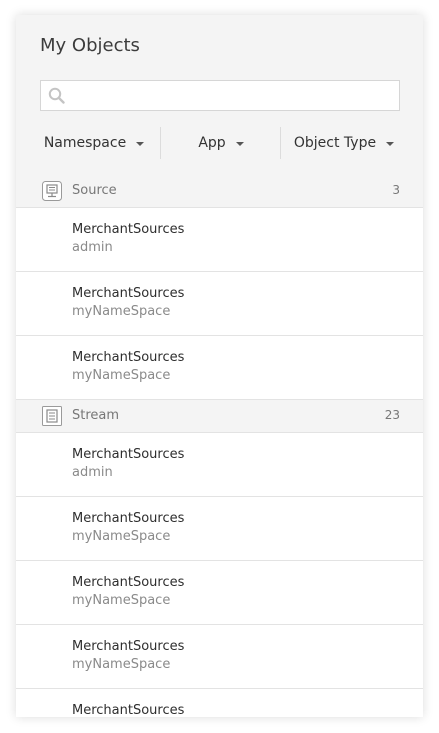 This screenshot has height=733, width=439. What do you see at coordinates (396, 190) in the screenshot?
I see `group-count: 3` at bounding box center [396, 190].